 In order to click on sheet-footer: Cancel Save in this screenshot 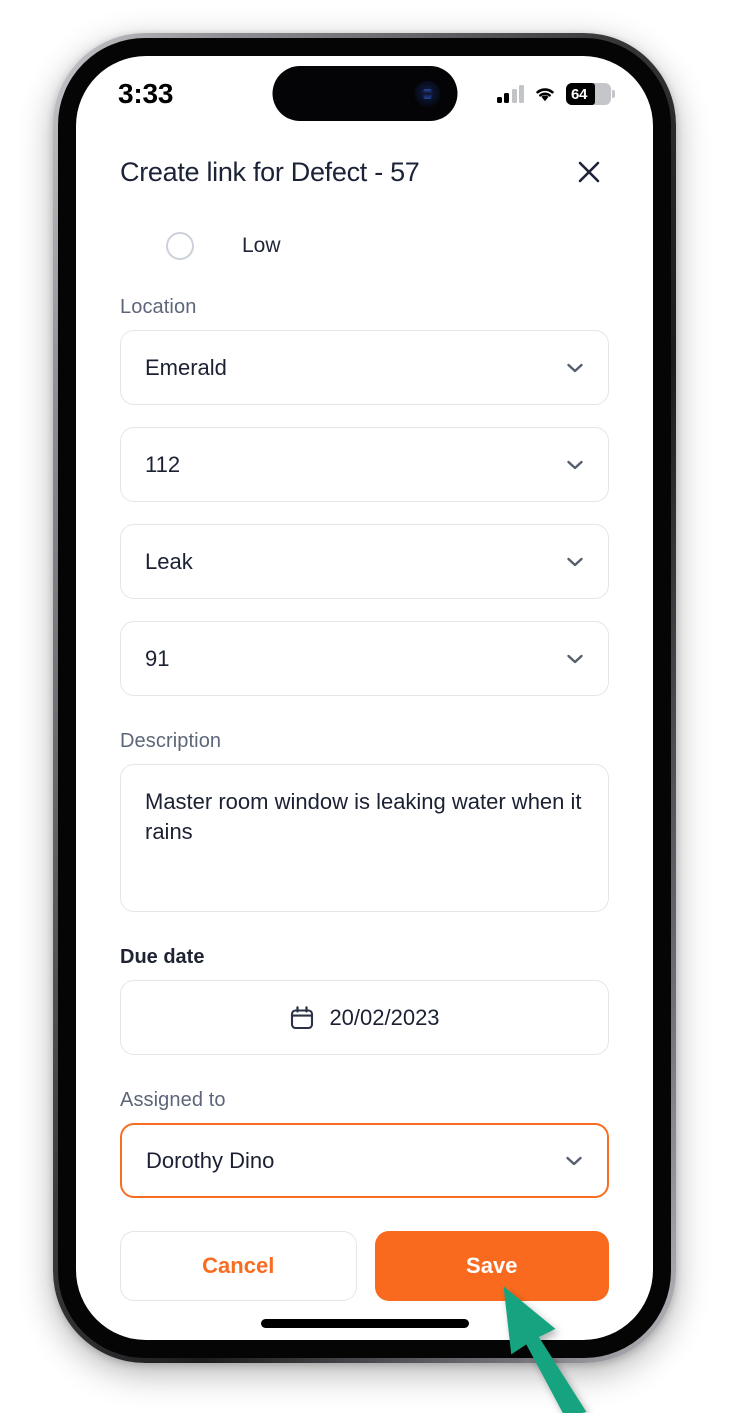, I will do `click(364, 1258)`.